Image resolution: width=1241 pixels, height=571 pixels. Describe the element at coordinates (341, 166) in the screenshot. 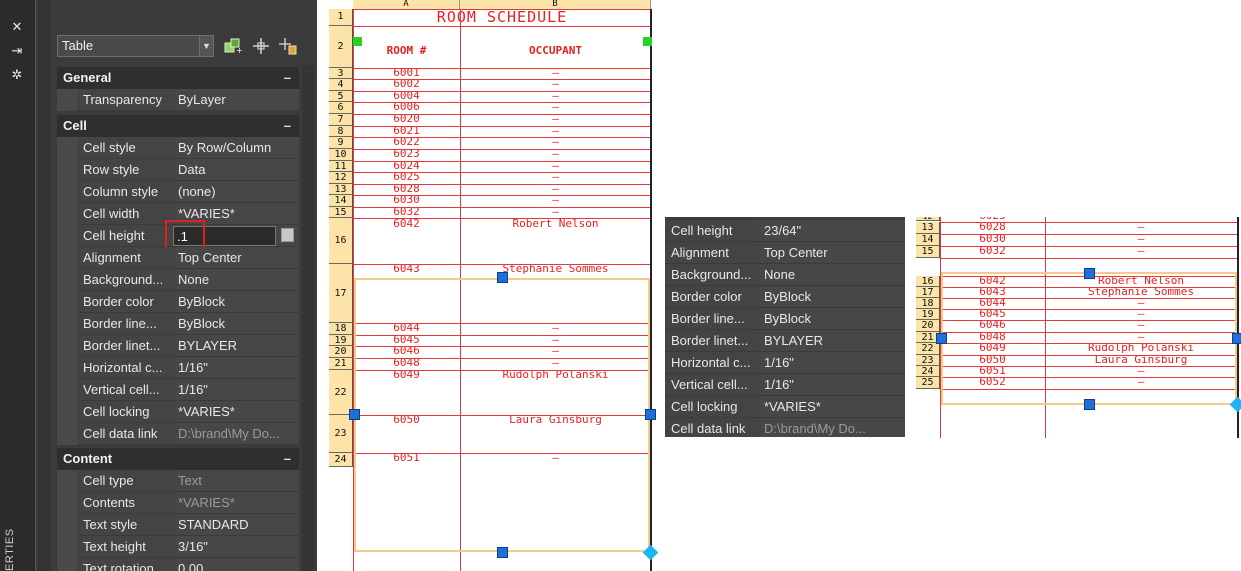

I see `row-header: 11` at that location.